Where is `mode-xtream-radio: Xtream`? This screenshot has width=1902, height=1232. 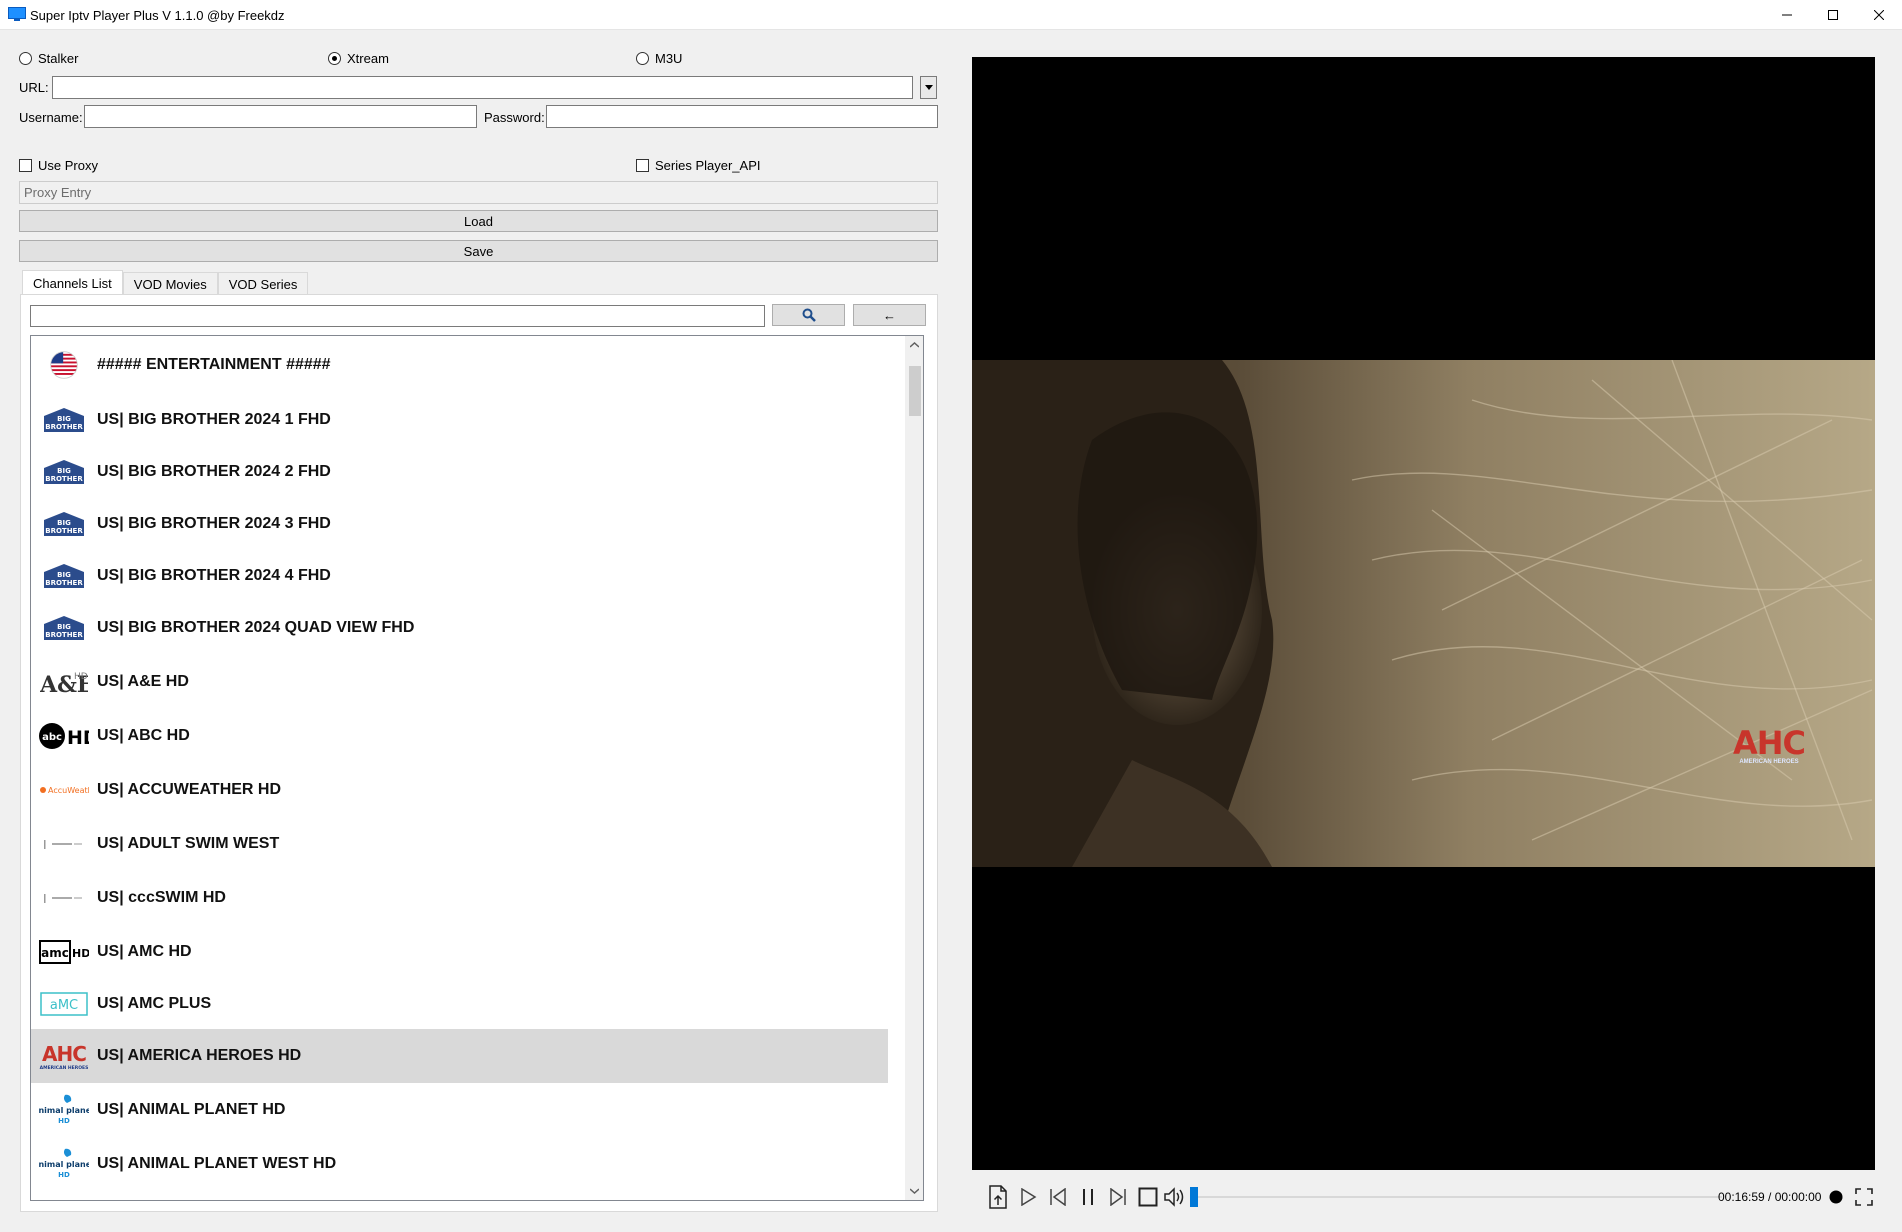
mode-xtream-radio: Xtream is located at coordinates (358, 58).